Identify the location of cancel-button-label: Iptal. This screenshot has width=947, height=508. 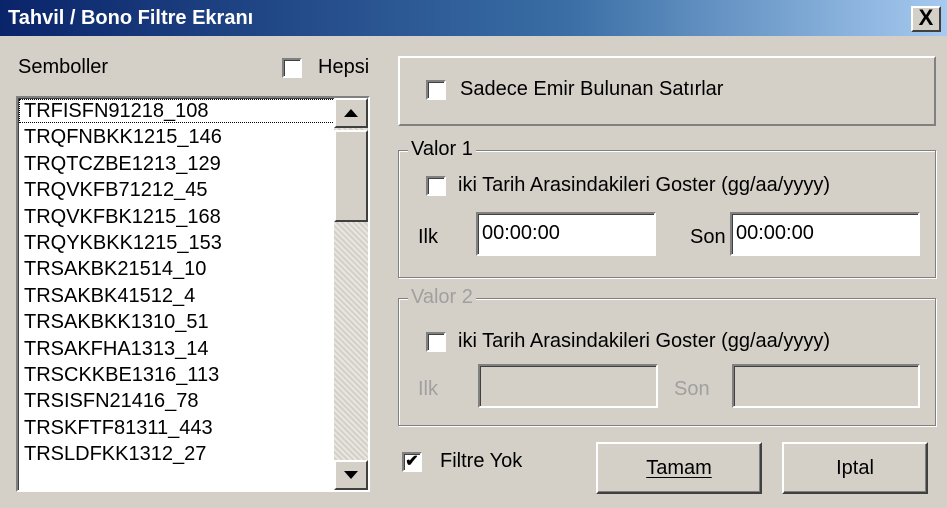
(855, 467).